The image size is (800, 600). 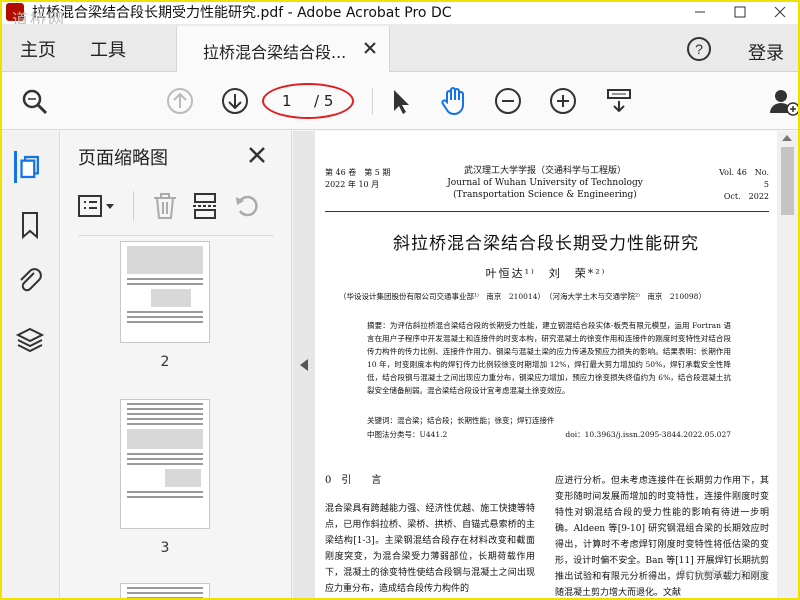 What do you see at coordinates (165, 362) in the screenshot?
I see `thumbnail-label-2: 2` at bounding box center [165, 362].